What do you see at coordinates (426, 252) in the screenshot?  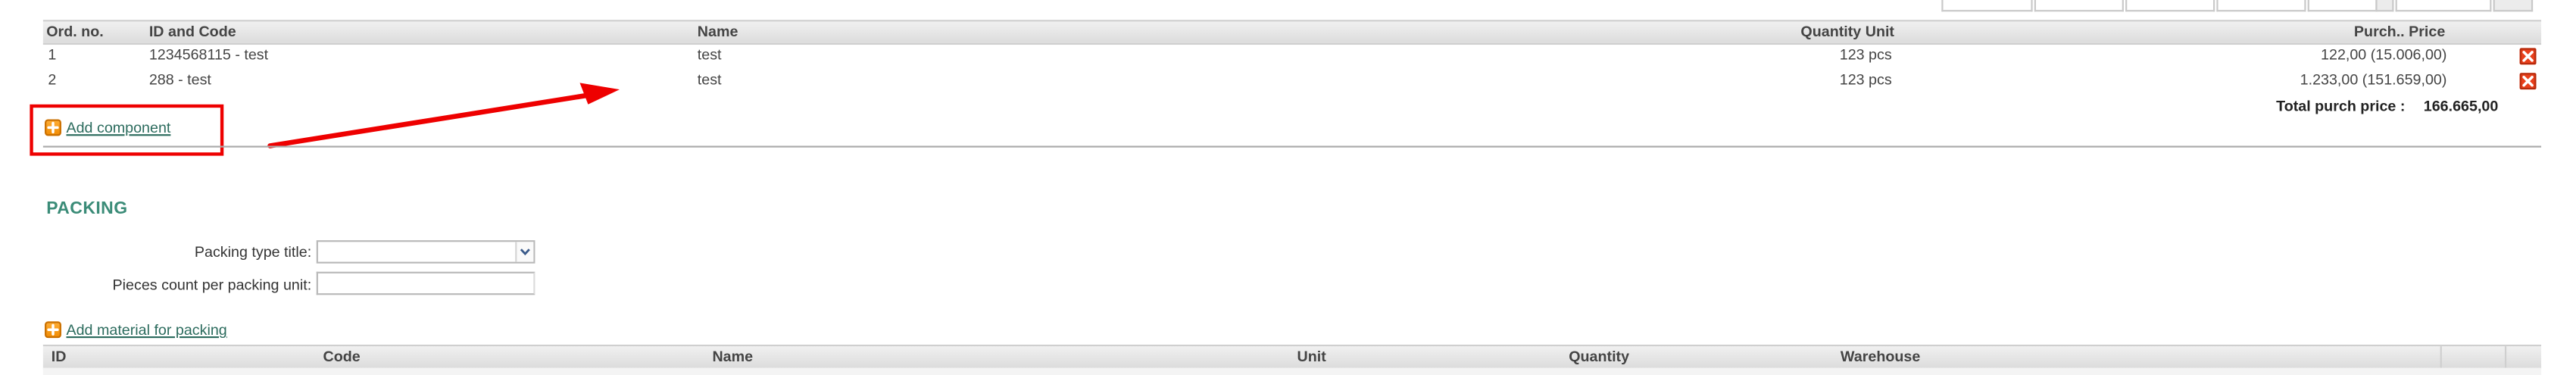 I see `packing-type-select` at bounding box center [426, 252].